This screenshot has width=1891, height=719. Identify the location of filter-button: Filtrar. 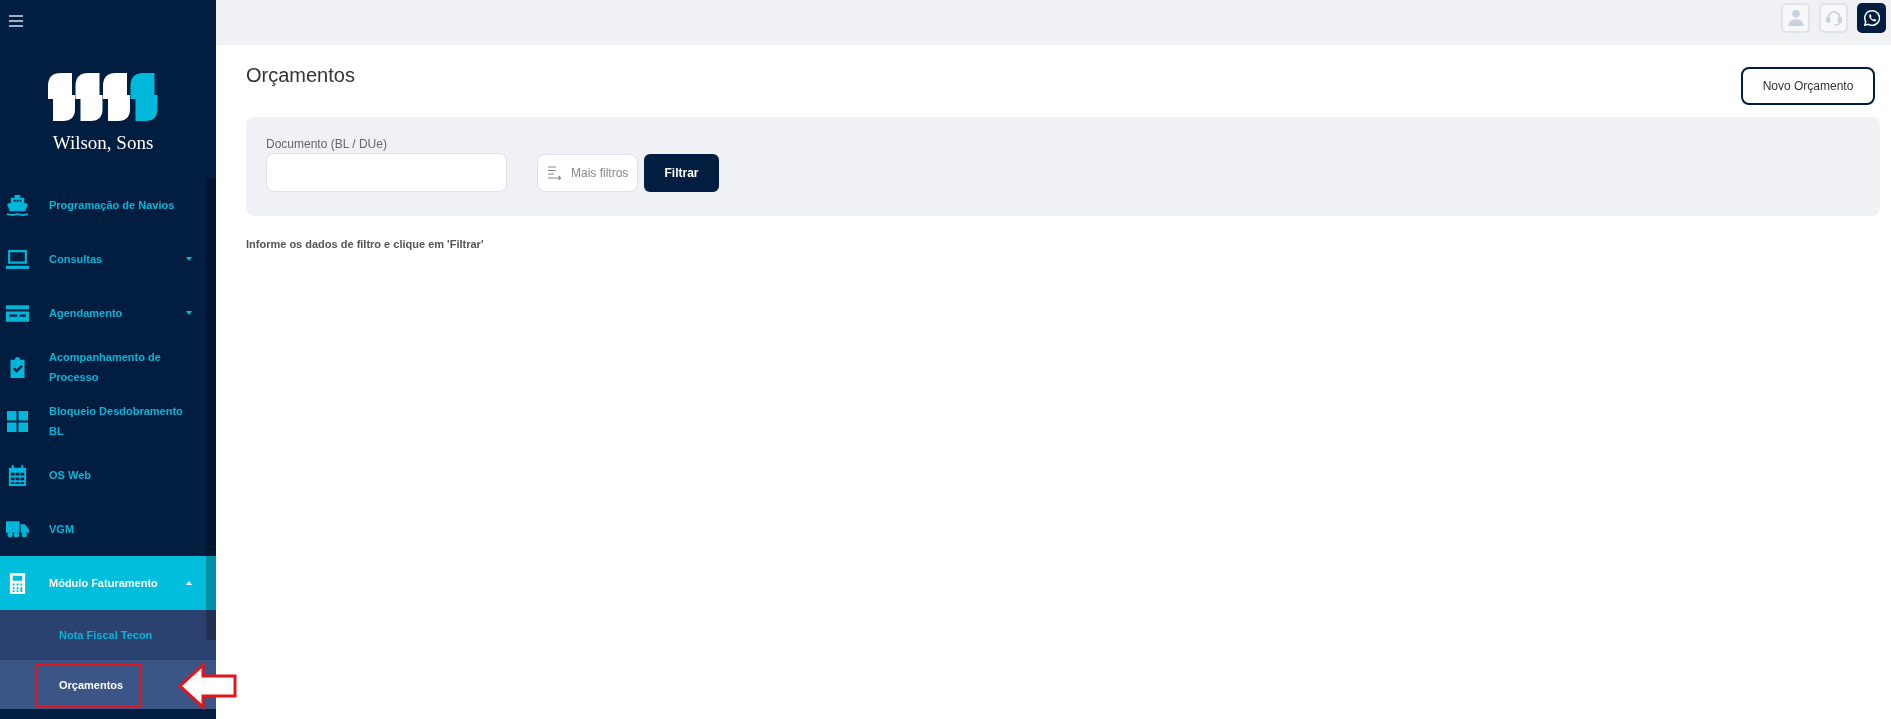
(681, 173).